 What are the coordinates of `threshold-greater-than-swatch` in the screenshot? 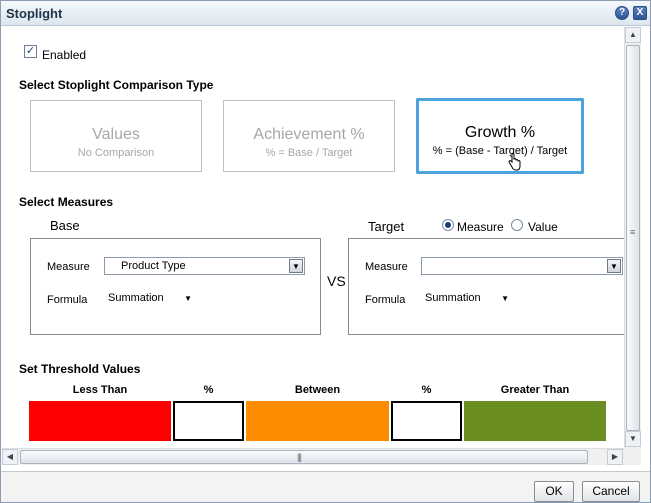 It's located at (535, 421).